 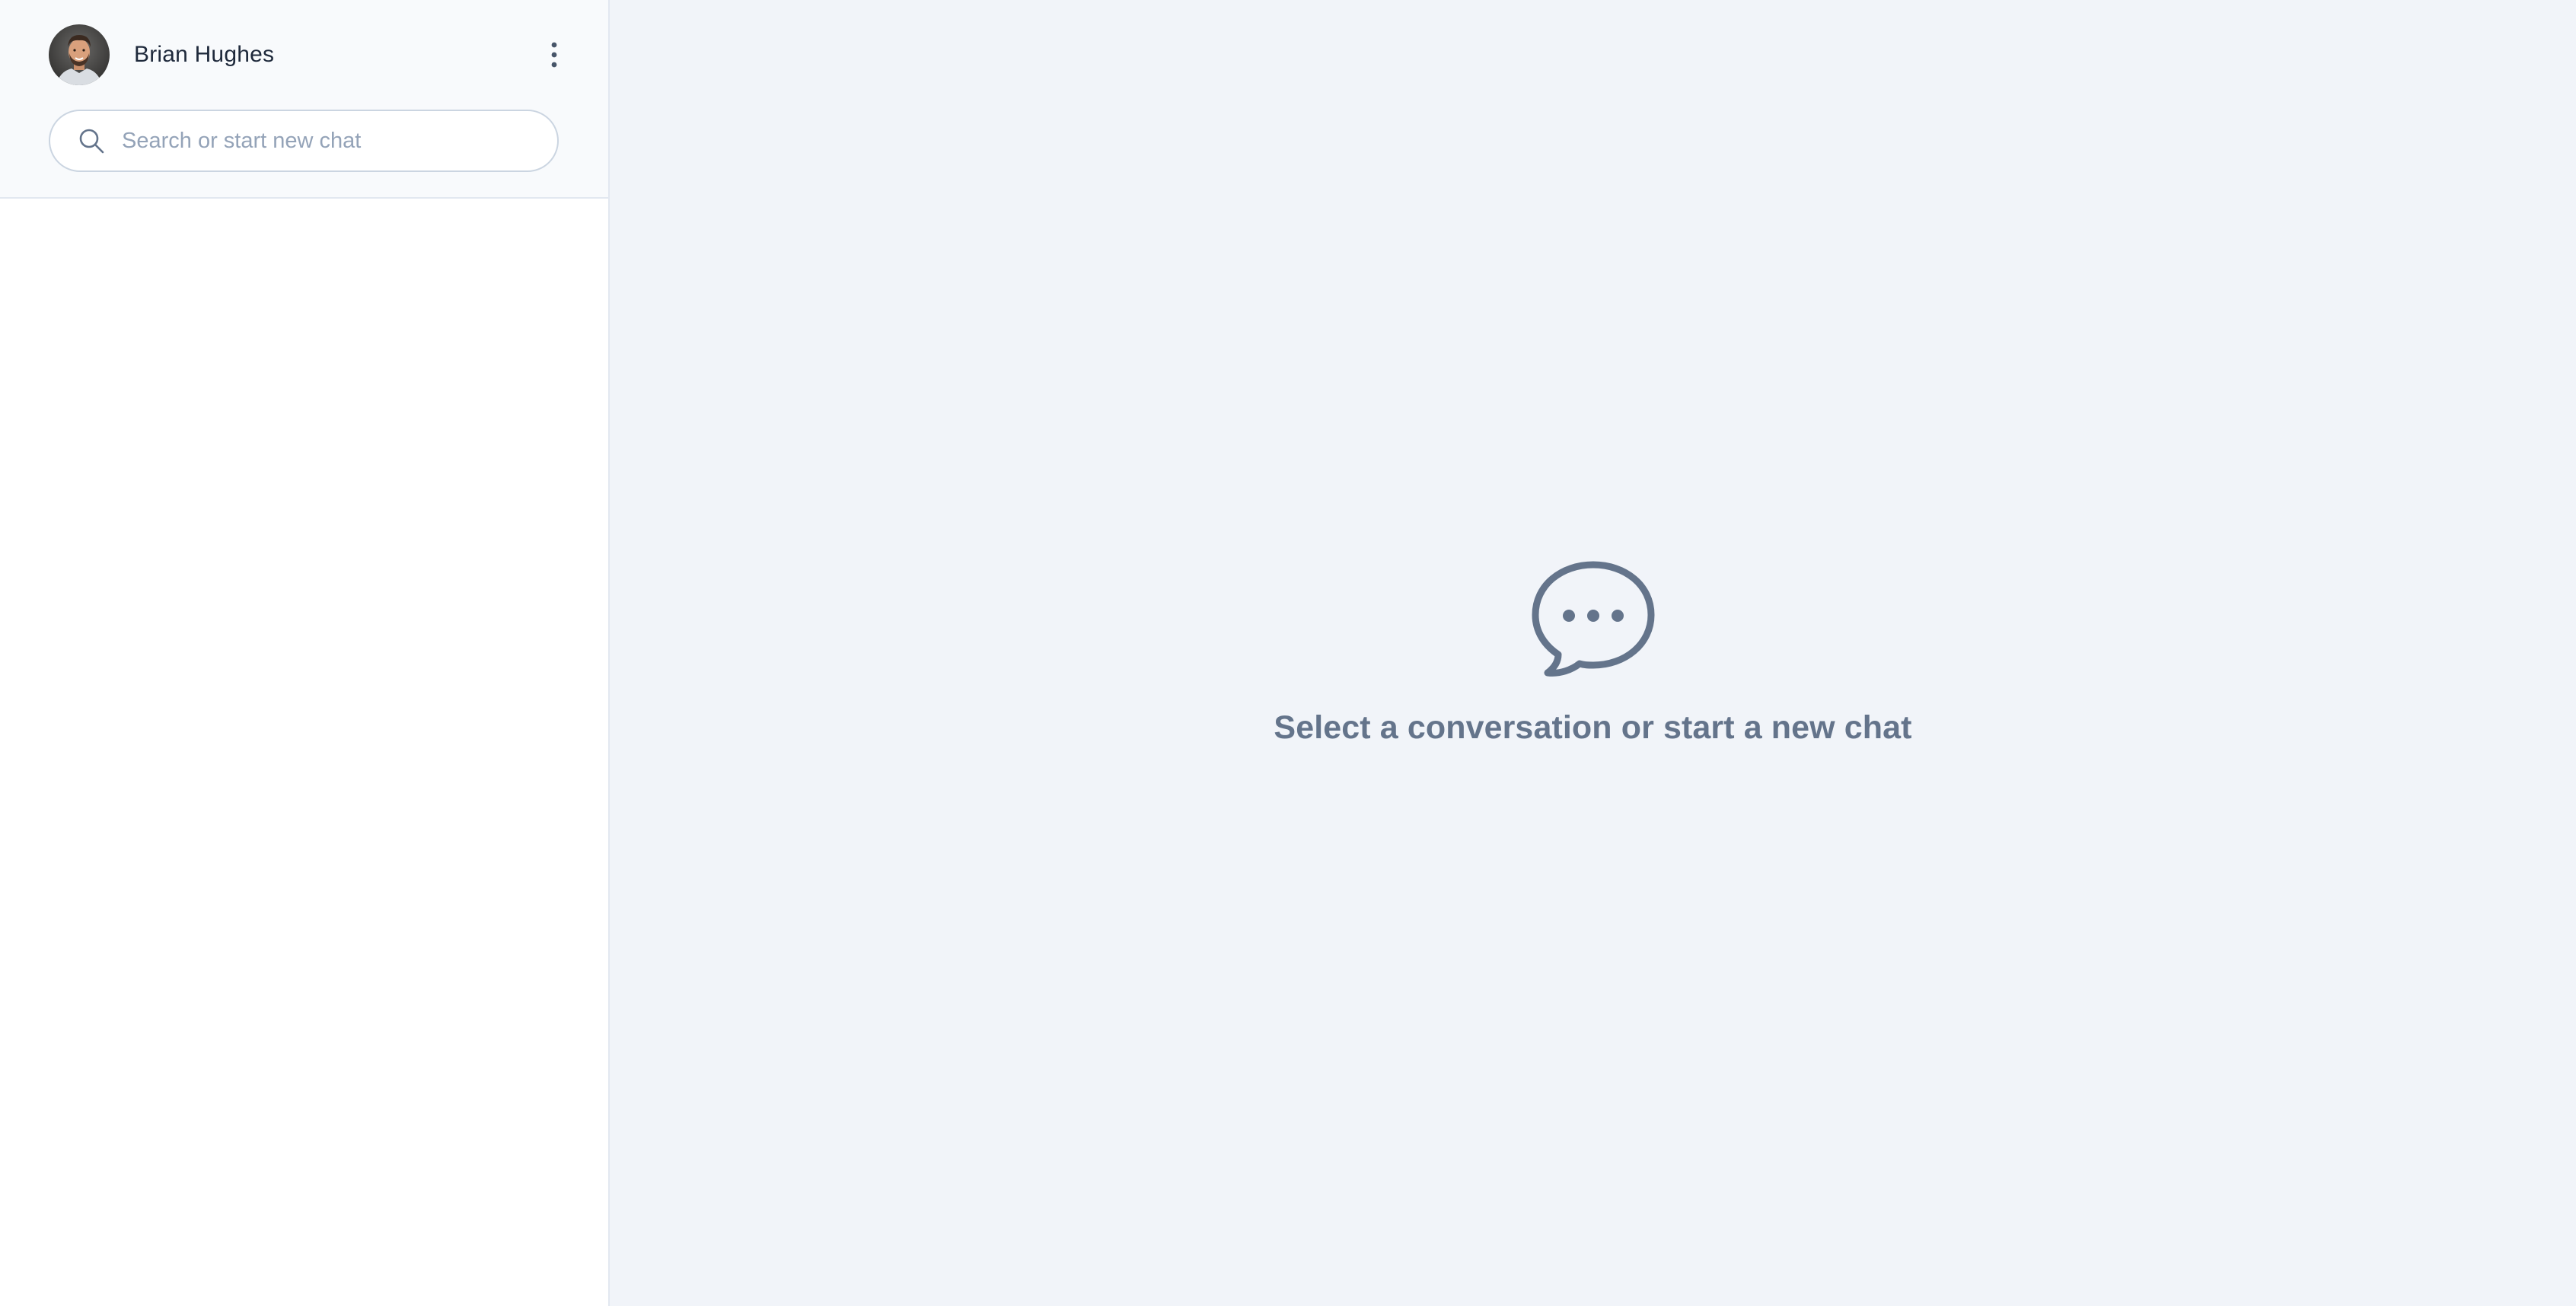 I want to click on more-vertical-icon, so click(x=554, y=55).